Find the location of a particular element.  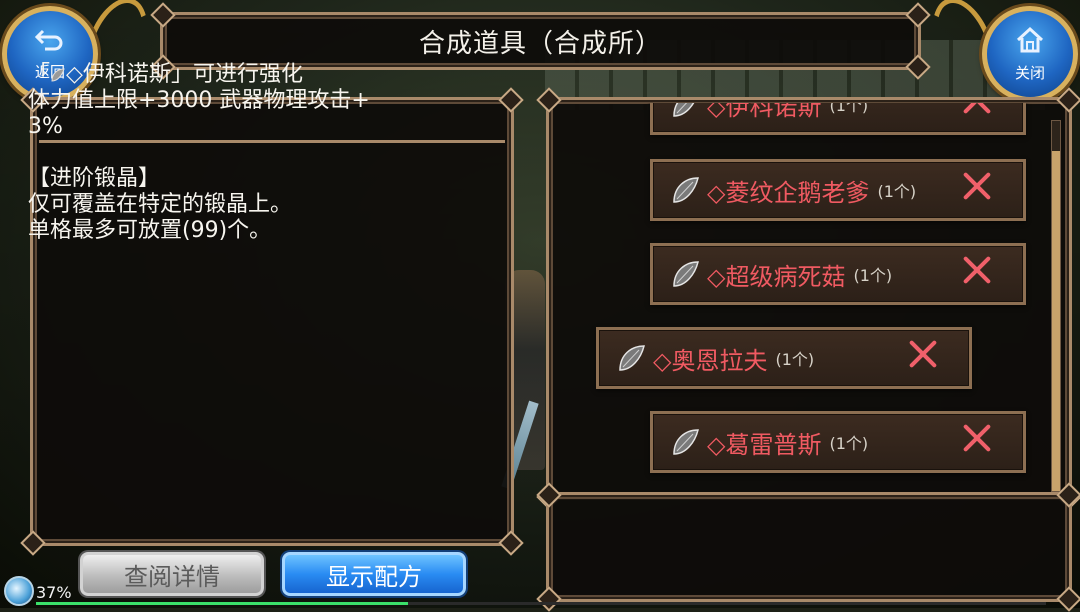

description-line: 「 ◇伊科诺斯」可进行强化 is located at coordinates (248, 75).